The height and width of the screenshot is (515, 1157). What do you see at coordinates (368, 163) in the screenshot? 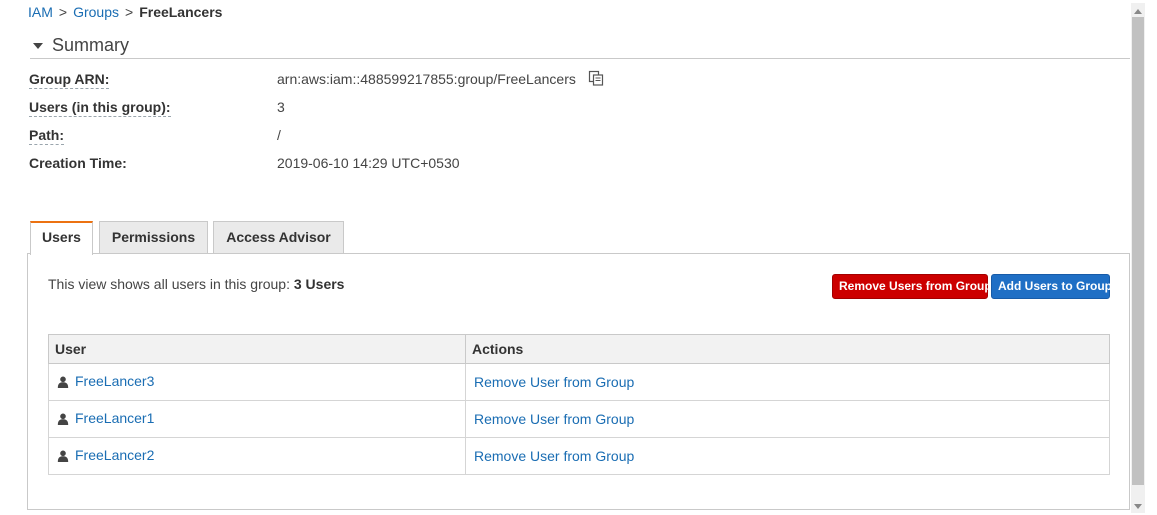
I see `creation-time-value: 2019-06-10 14:29 UTC+0530` at bounding box center [368, 163].